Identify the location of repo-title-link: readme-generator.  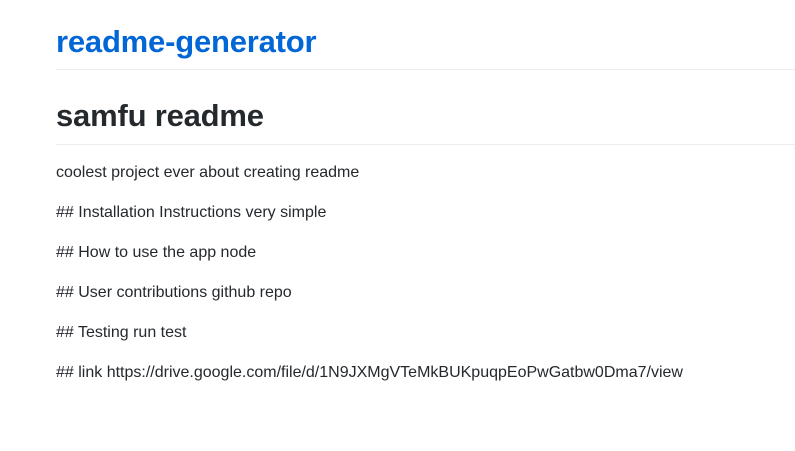
(186, 42).